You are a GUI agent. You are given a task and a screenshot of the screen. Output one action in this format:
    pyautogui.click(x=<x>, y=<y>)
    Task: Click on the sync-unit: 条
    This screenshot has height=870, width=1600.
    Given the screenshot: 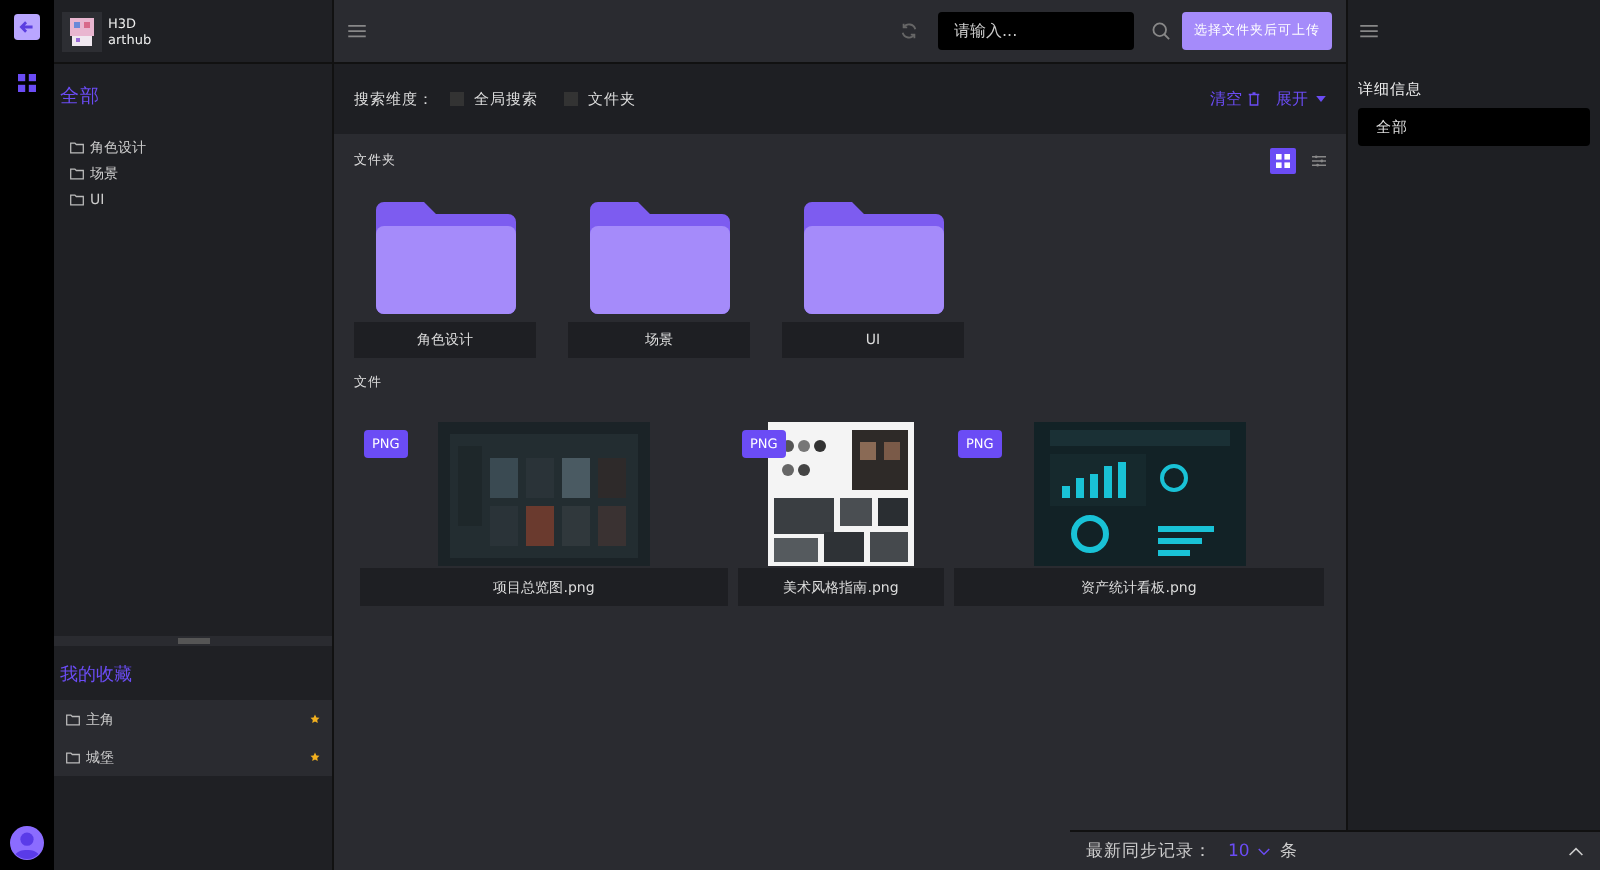 What is the action you would take?
    pyautogui.click(x=1288, y=851)
    